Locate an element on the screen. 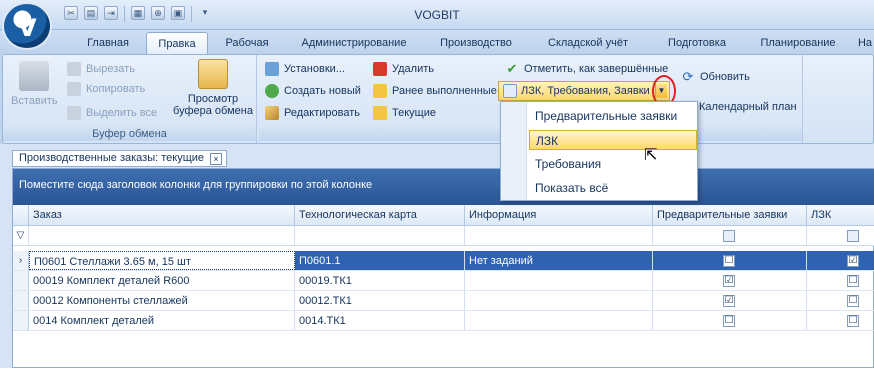  lzk-cell: ☑ is located at coordinates (840, 260).